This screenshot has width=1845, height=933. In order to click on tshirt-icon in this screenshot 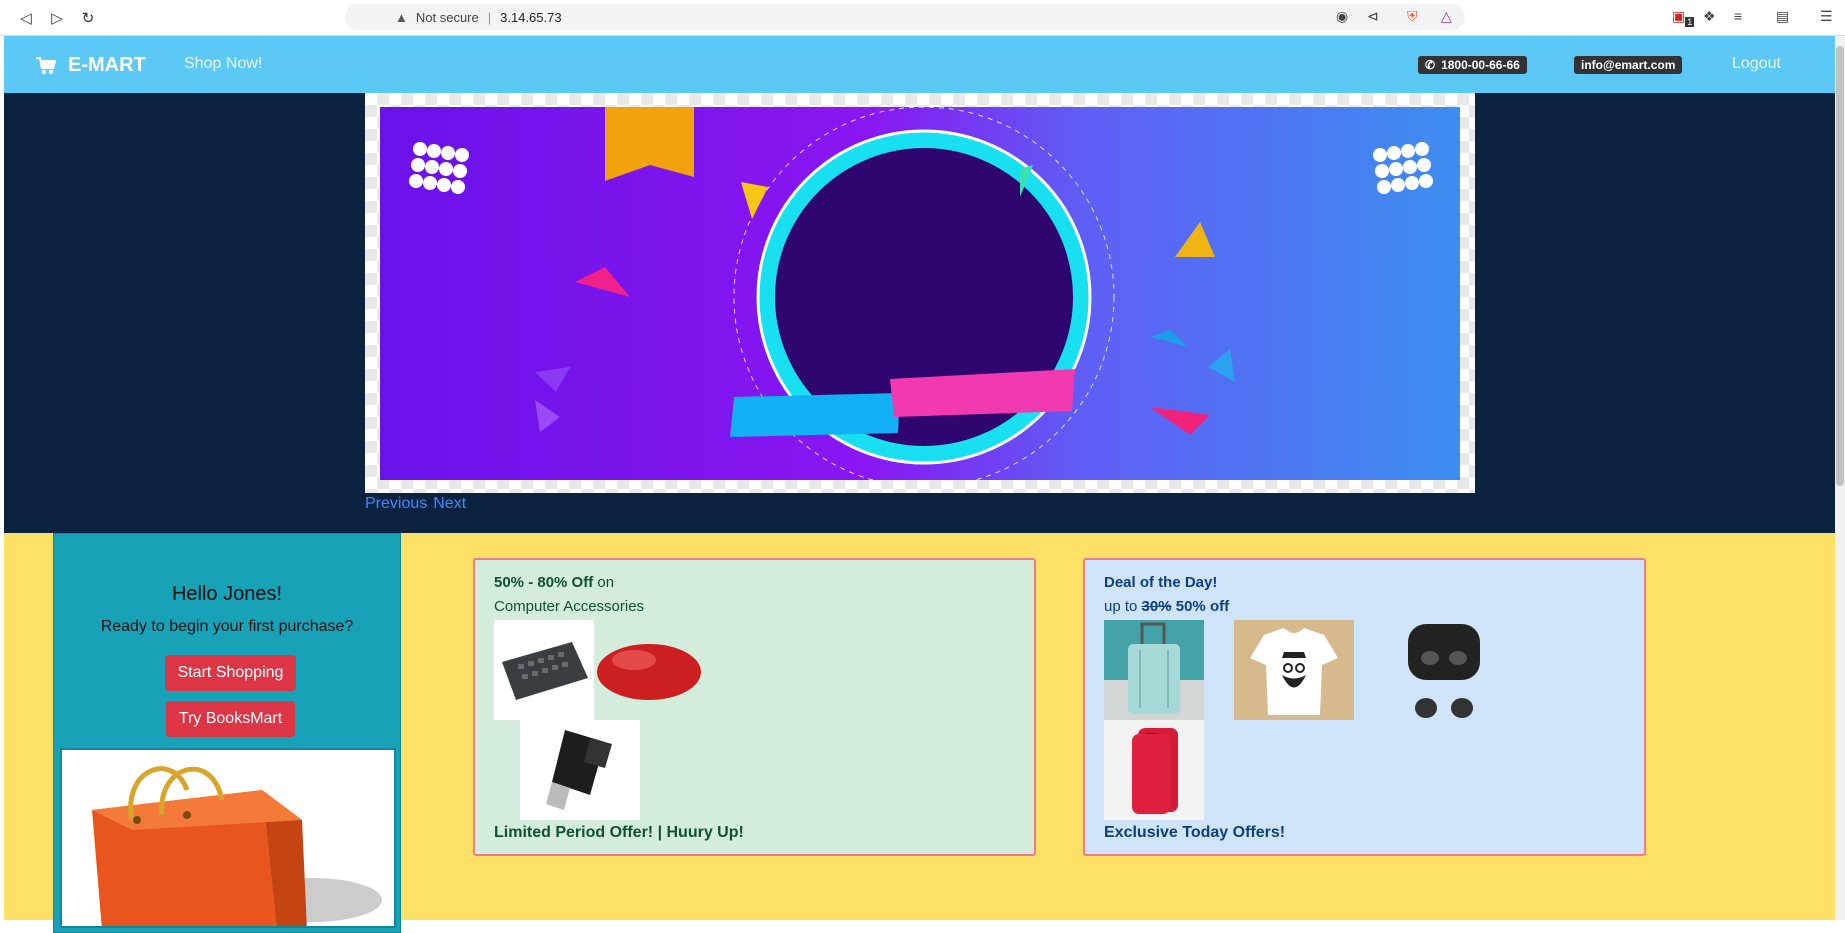, I will do `click(1294, 671)`.